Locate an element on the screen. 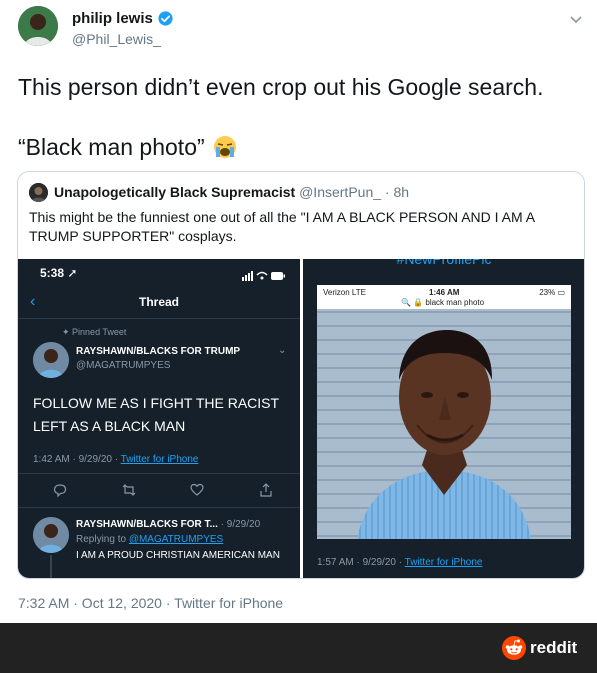  reply-date: · 9/29/20 is located at coordinates (239, 524).